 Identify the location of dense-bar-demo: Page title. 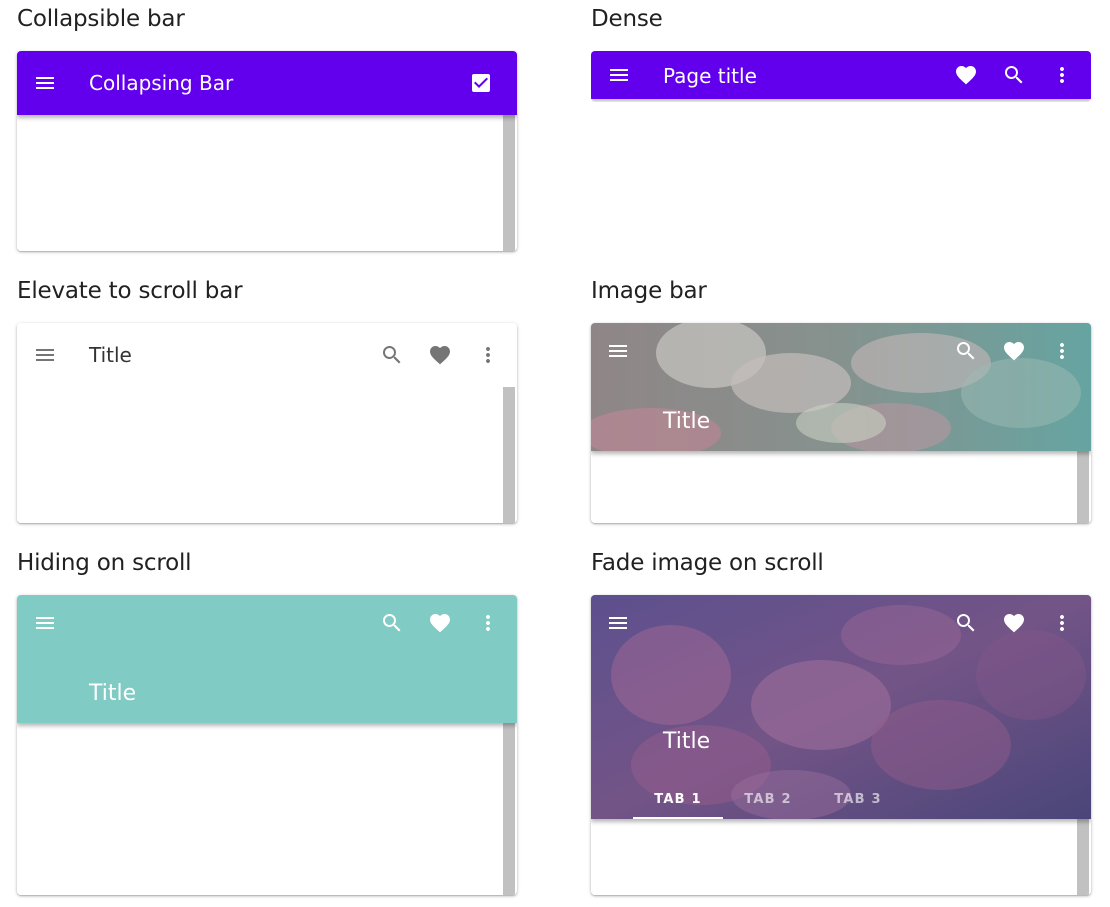
(841, 76).